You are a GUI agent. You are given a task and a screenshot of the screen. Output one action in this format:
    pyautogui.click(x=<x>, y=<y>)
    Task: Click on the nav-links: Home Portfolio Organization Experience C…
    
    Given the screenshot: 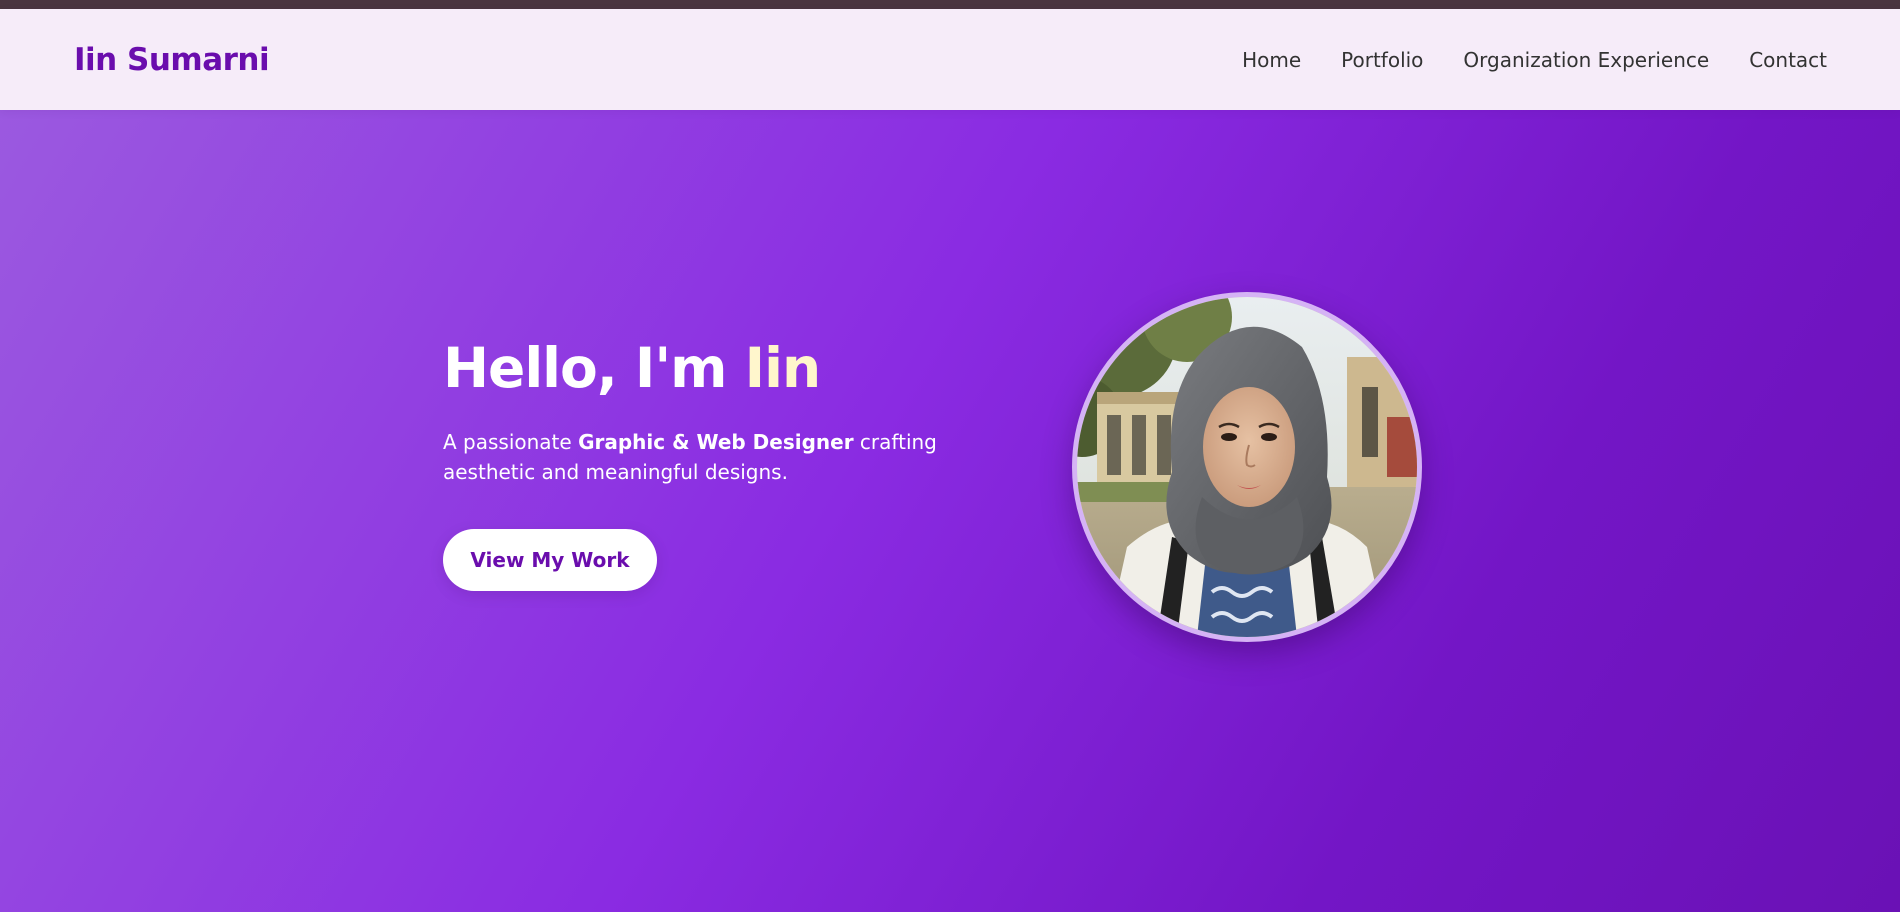 What is the action you would take?
    pyautogui.click(x=1534, y=60)
    